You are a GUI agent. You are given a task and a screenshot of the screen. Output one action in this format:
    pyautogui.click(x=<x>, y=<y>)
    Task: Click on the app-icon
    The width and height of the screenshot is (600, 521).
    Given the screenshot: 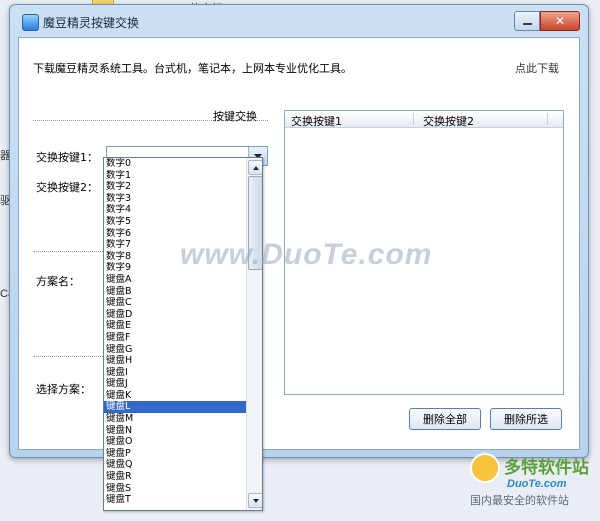 What is the action you would take?
    pyautogui.click(x=30, y=22)
    